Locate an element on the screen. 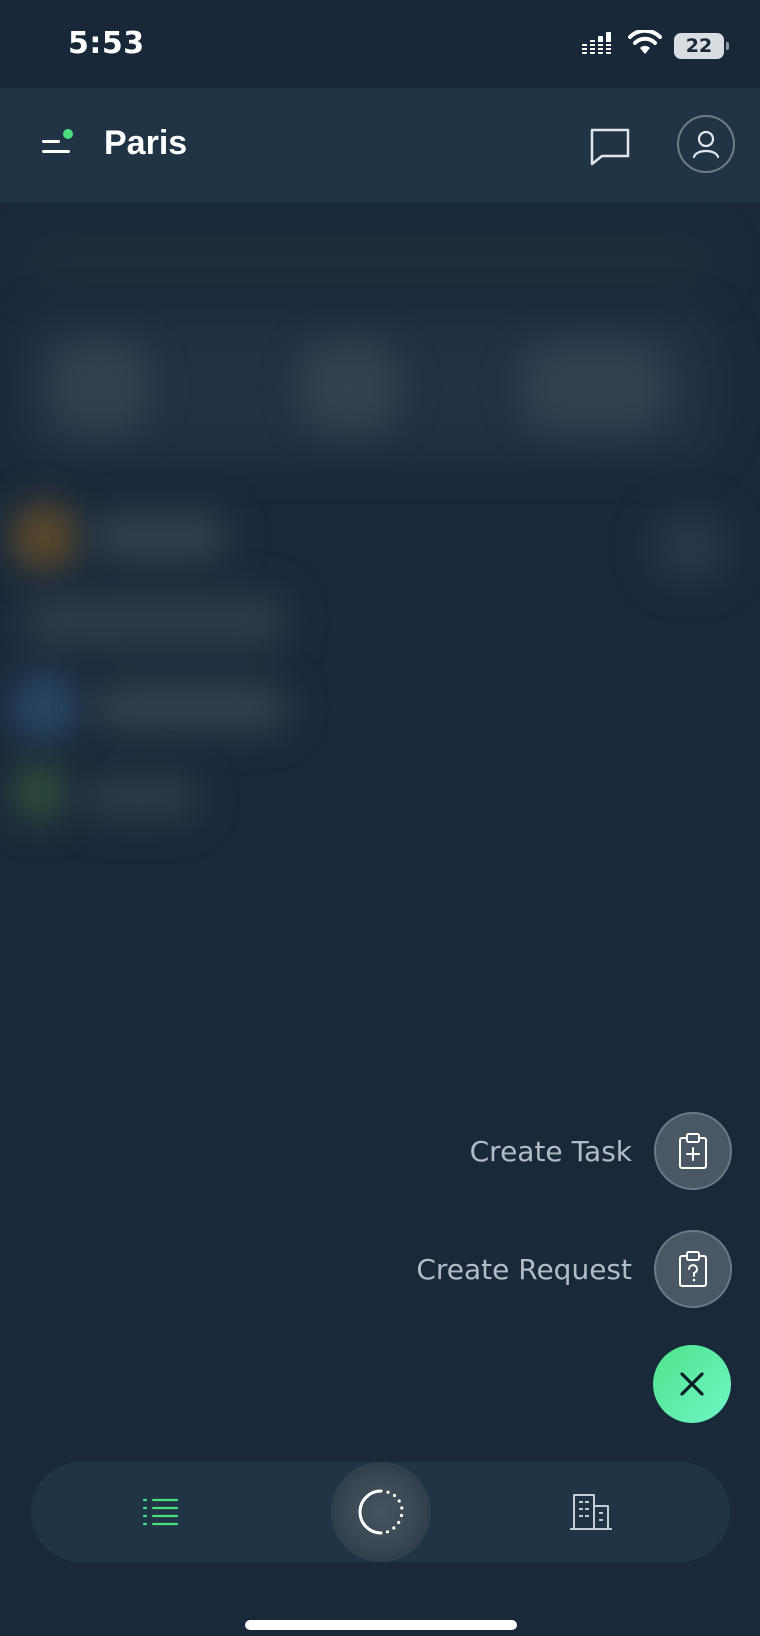 The height and width of the screenshot is (1636, 760). create-request-button is located at coordinates (693, 1269).